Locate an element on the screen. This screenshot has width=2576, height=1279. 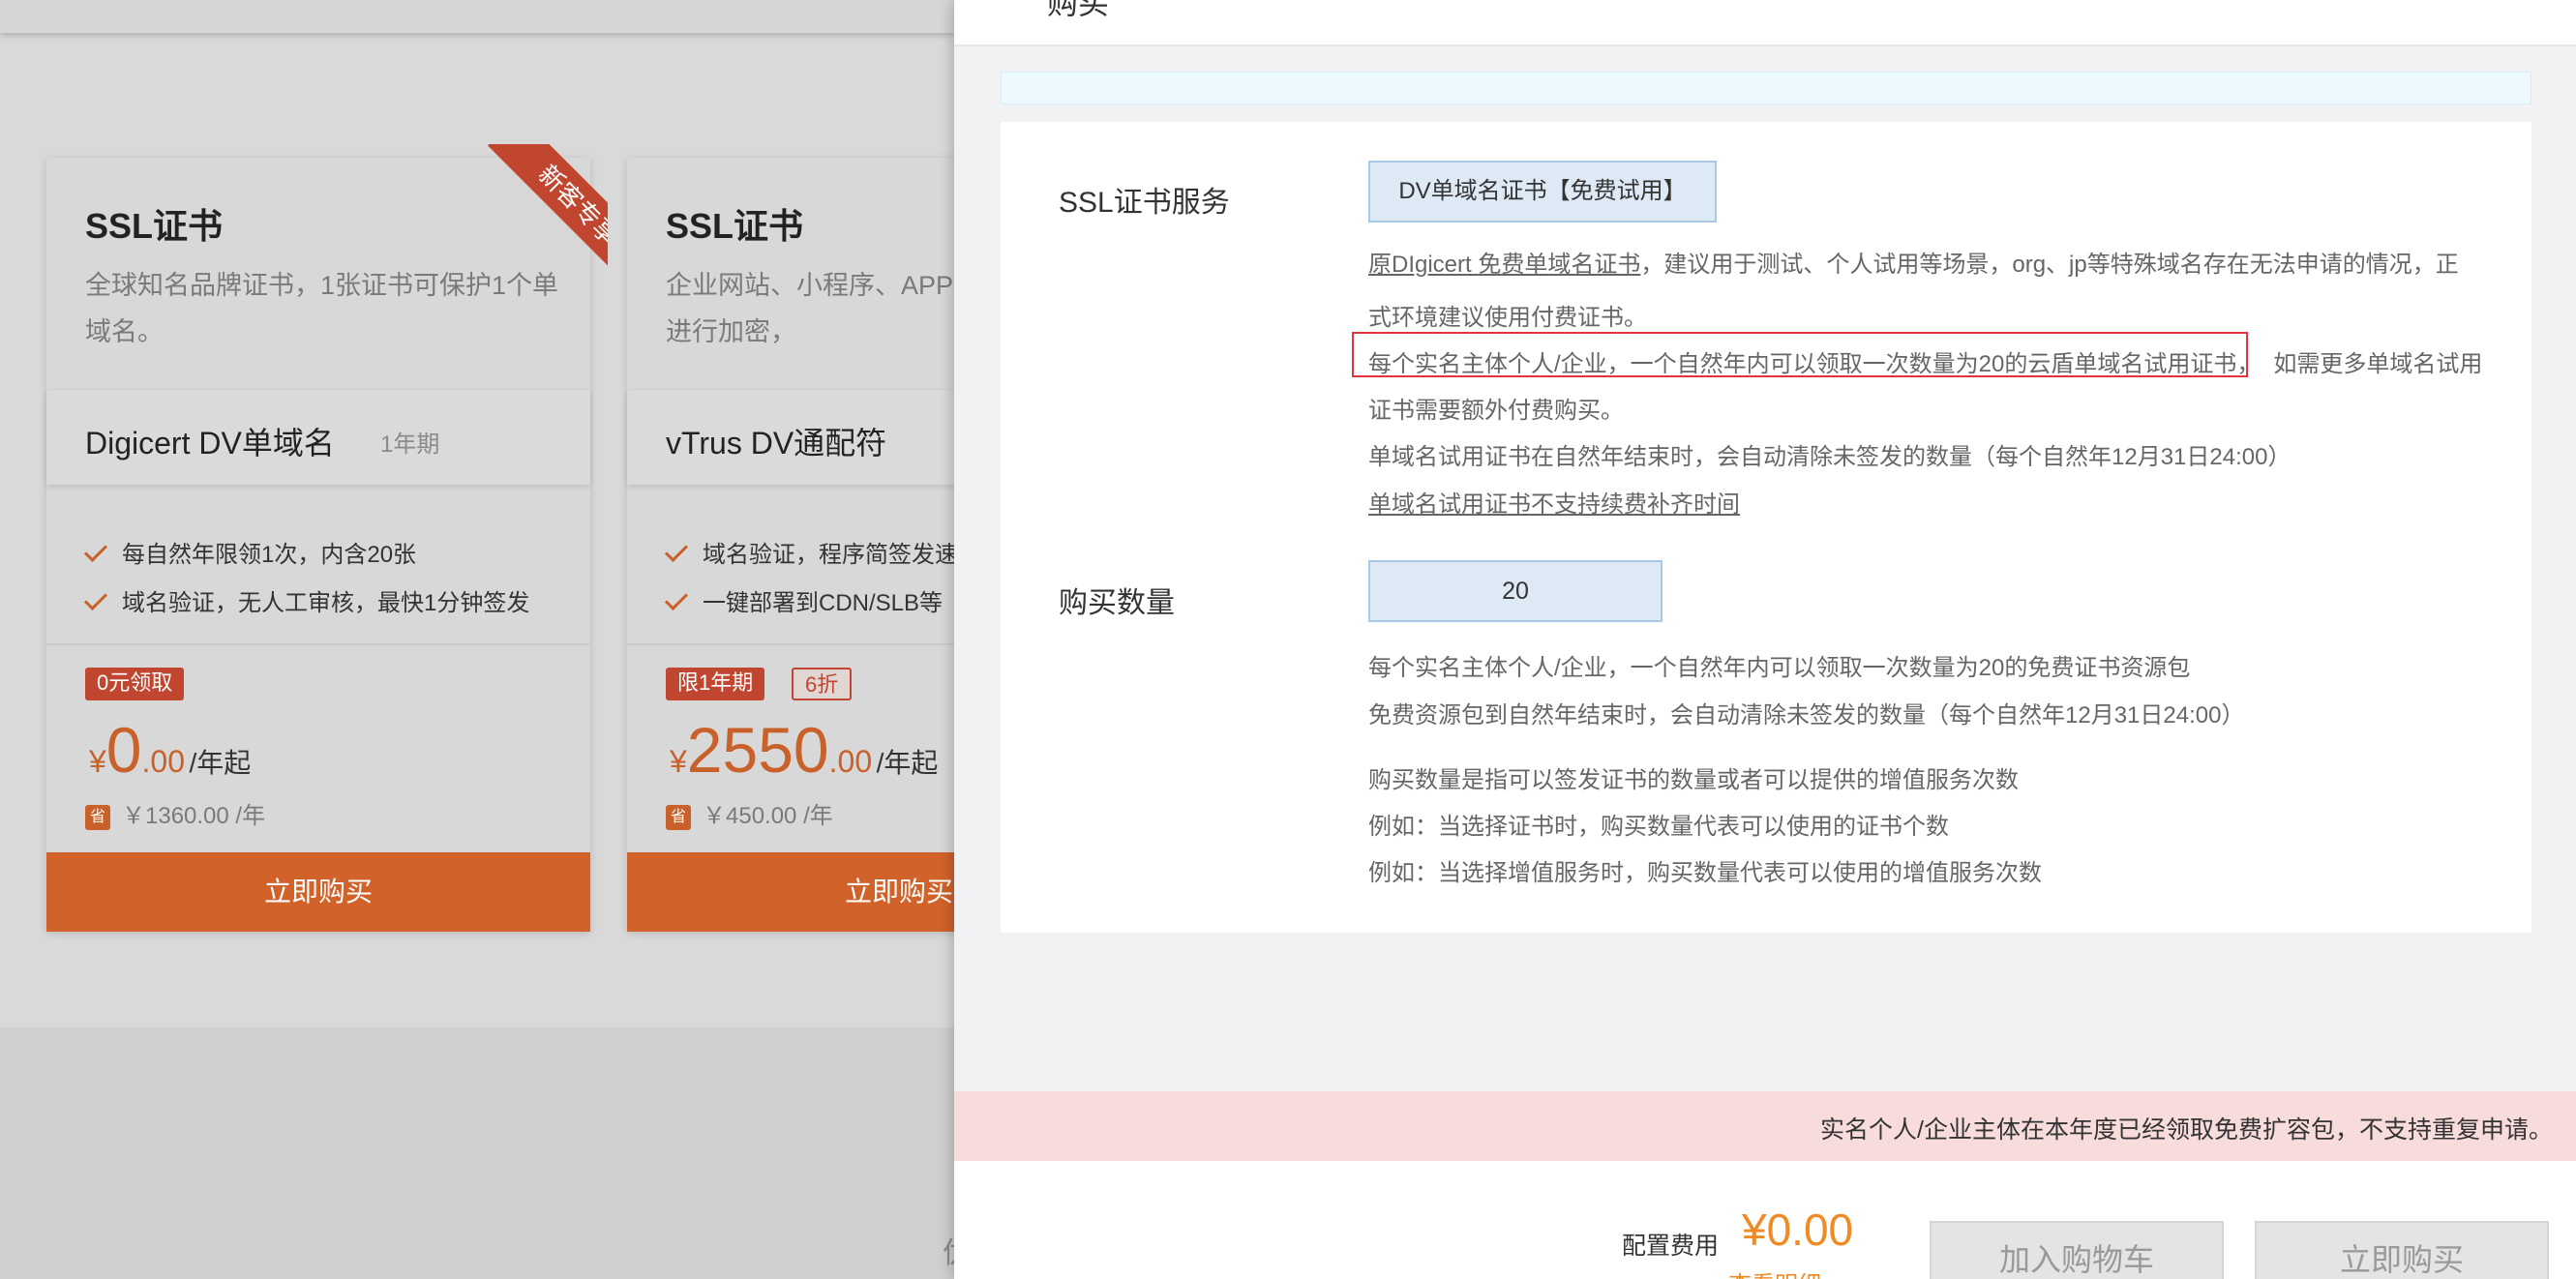
view-details-link: 查看明细 ↓ is located at coordinates (1784, 1272).